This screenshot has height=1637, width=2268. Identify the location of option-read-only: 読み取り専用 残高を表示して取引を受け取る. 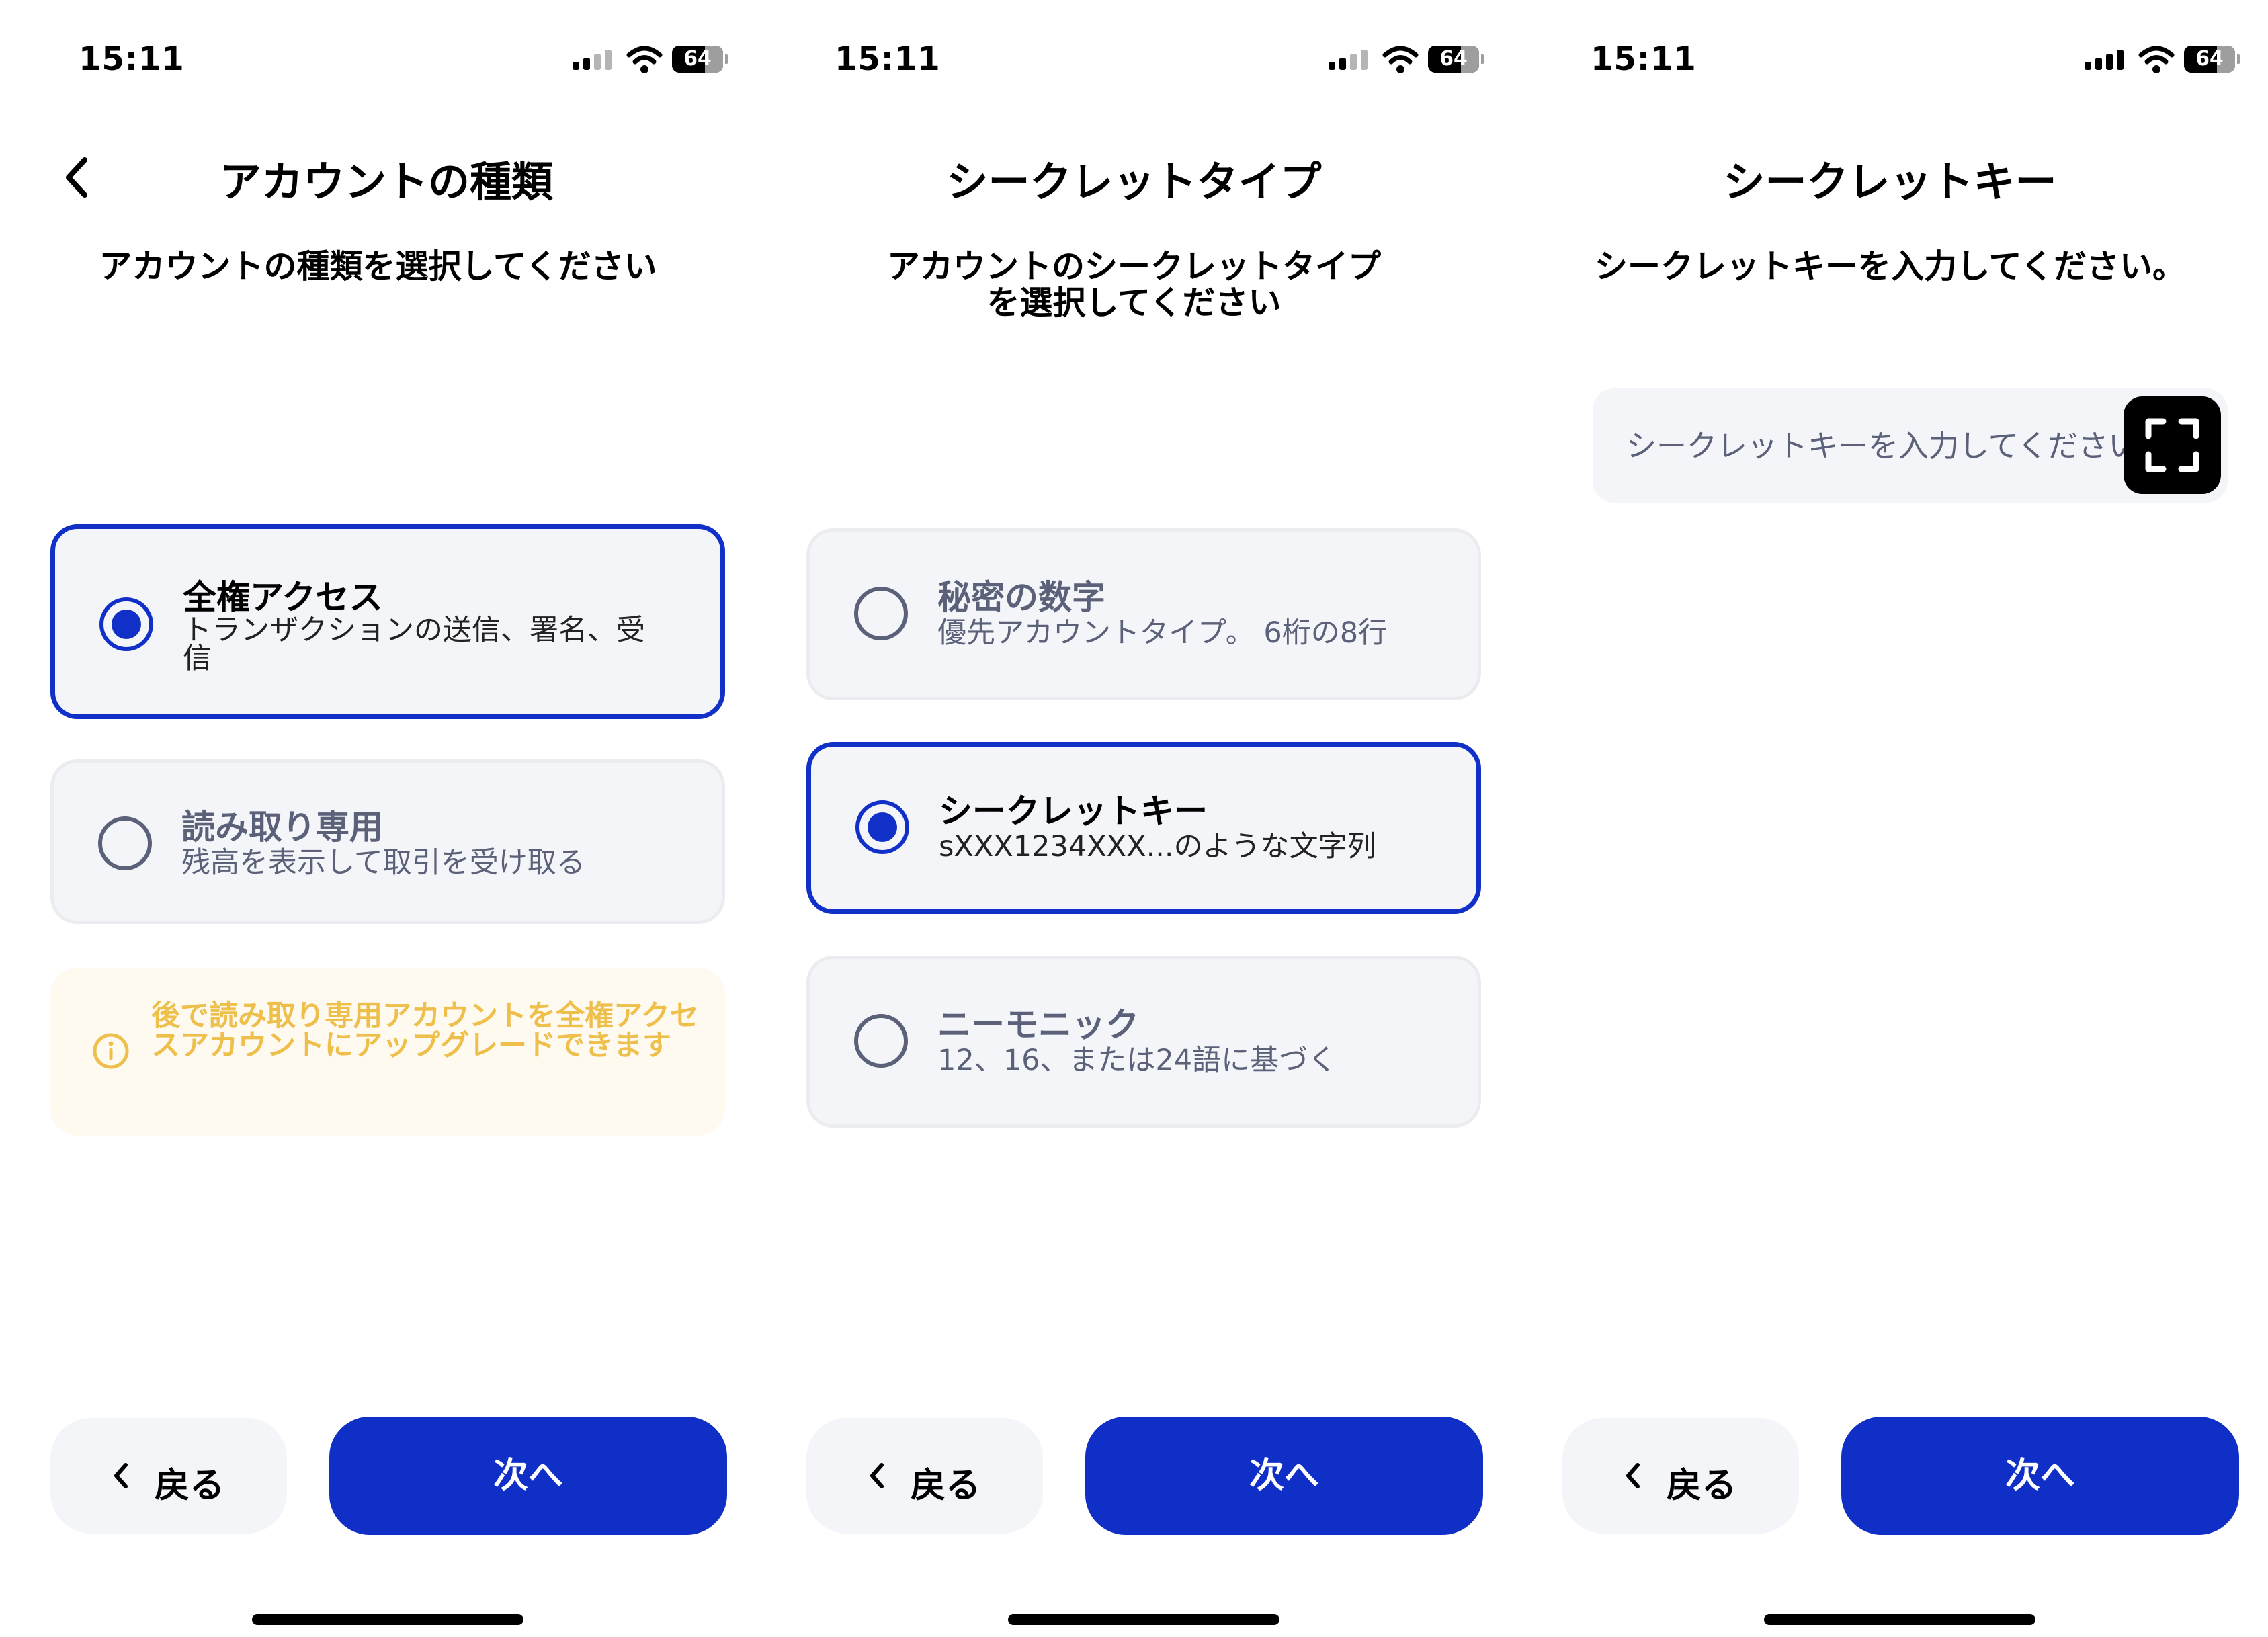
(388, 841).